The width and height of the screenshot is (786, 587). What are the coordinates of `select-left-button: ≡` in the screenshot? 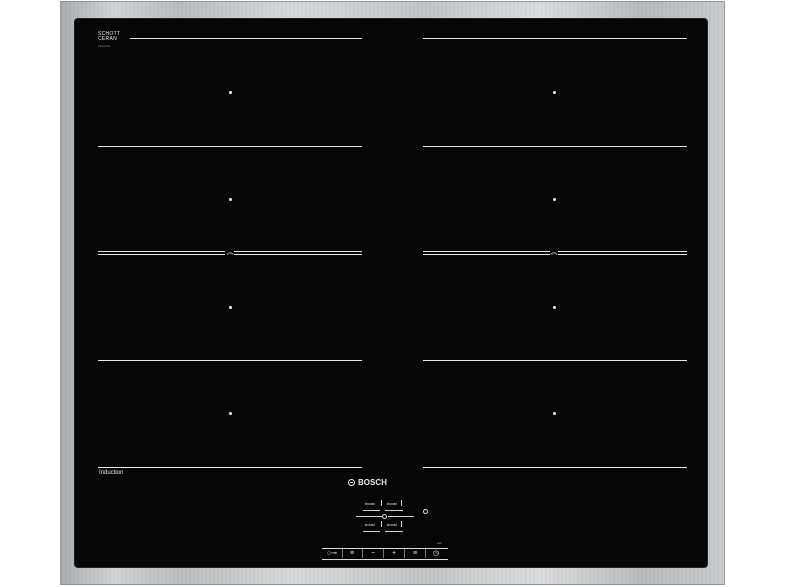 It's located at (352, 553).